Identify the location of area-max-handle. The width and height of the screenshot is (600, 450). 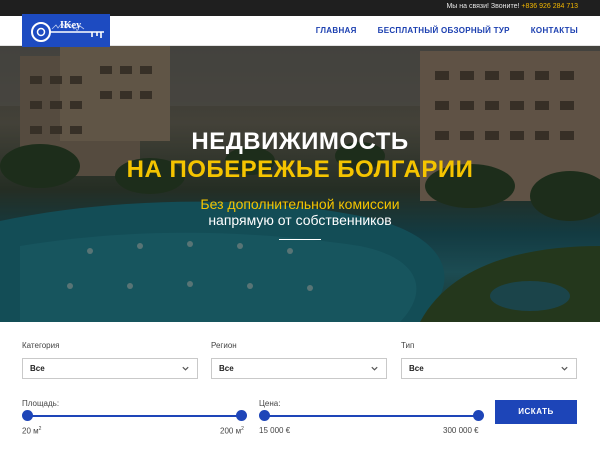
(241, 415).